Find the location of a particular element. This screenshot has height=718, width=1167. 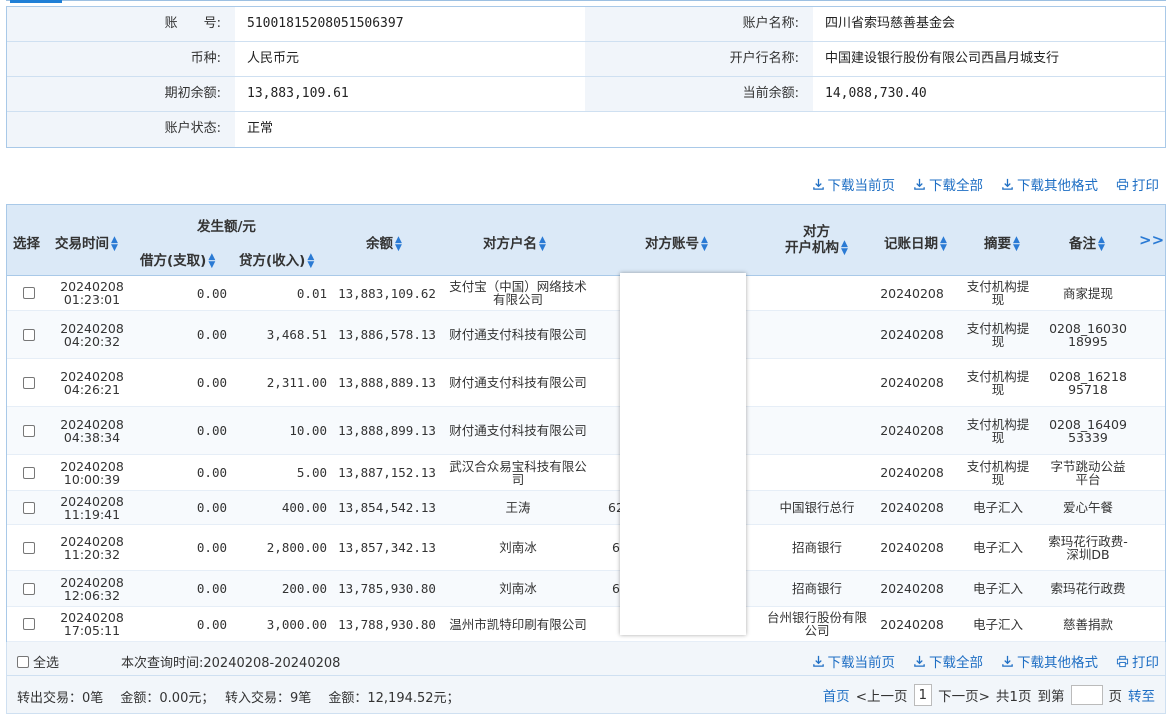

col-time-label: 交易时间 is located at coordinates (82, 244).